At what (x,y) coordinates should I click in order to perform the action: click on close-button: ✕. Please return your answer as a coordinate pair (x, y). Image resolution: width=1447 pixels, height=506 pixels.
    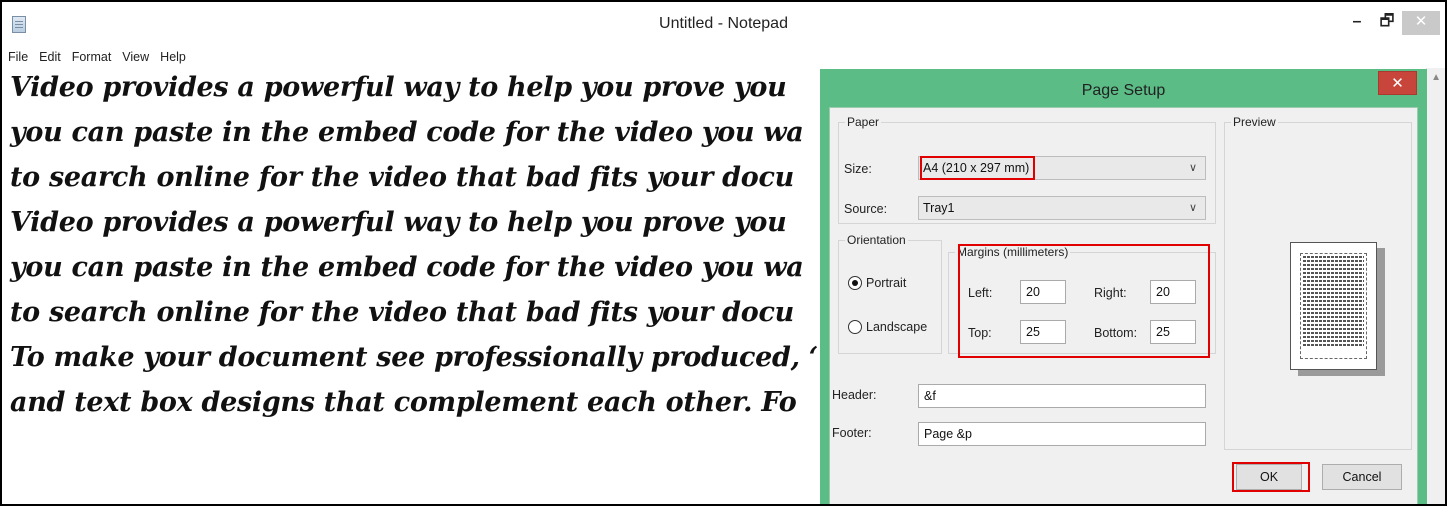
    Looking at the image, I should click on (1421, 23).